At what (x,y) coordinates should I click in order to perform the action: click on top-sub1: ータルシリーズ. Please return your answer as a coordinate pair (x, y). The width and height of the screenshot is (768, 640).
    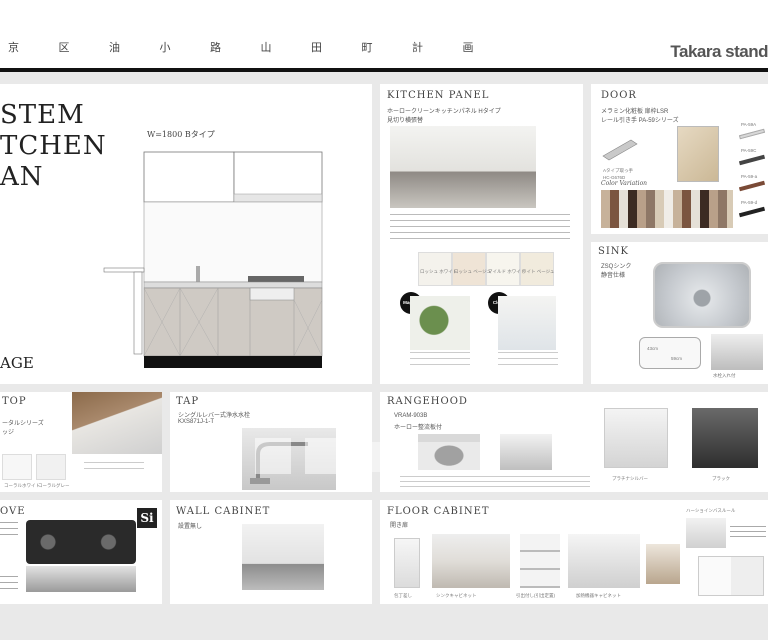
    Looking at the image, I should click on (23, 424).